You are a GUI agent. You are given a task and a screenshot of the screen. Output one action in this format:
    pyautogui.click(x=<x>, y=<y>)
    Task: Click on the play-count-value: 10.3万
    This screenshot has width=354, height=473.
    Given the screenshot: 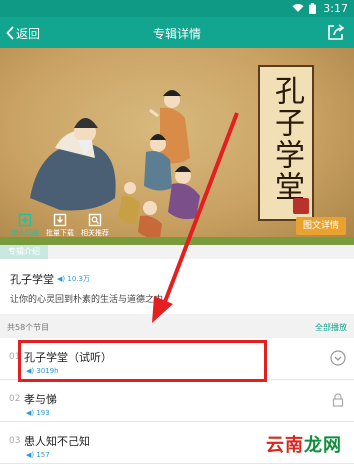 What is the action you would take?
    pyautogui.click(x=78, y=279)
    